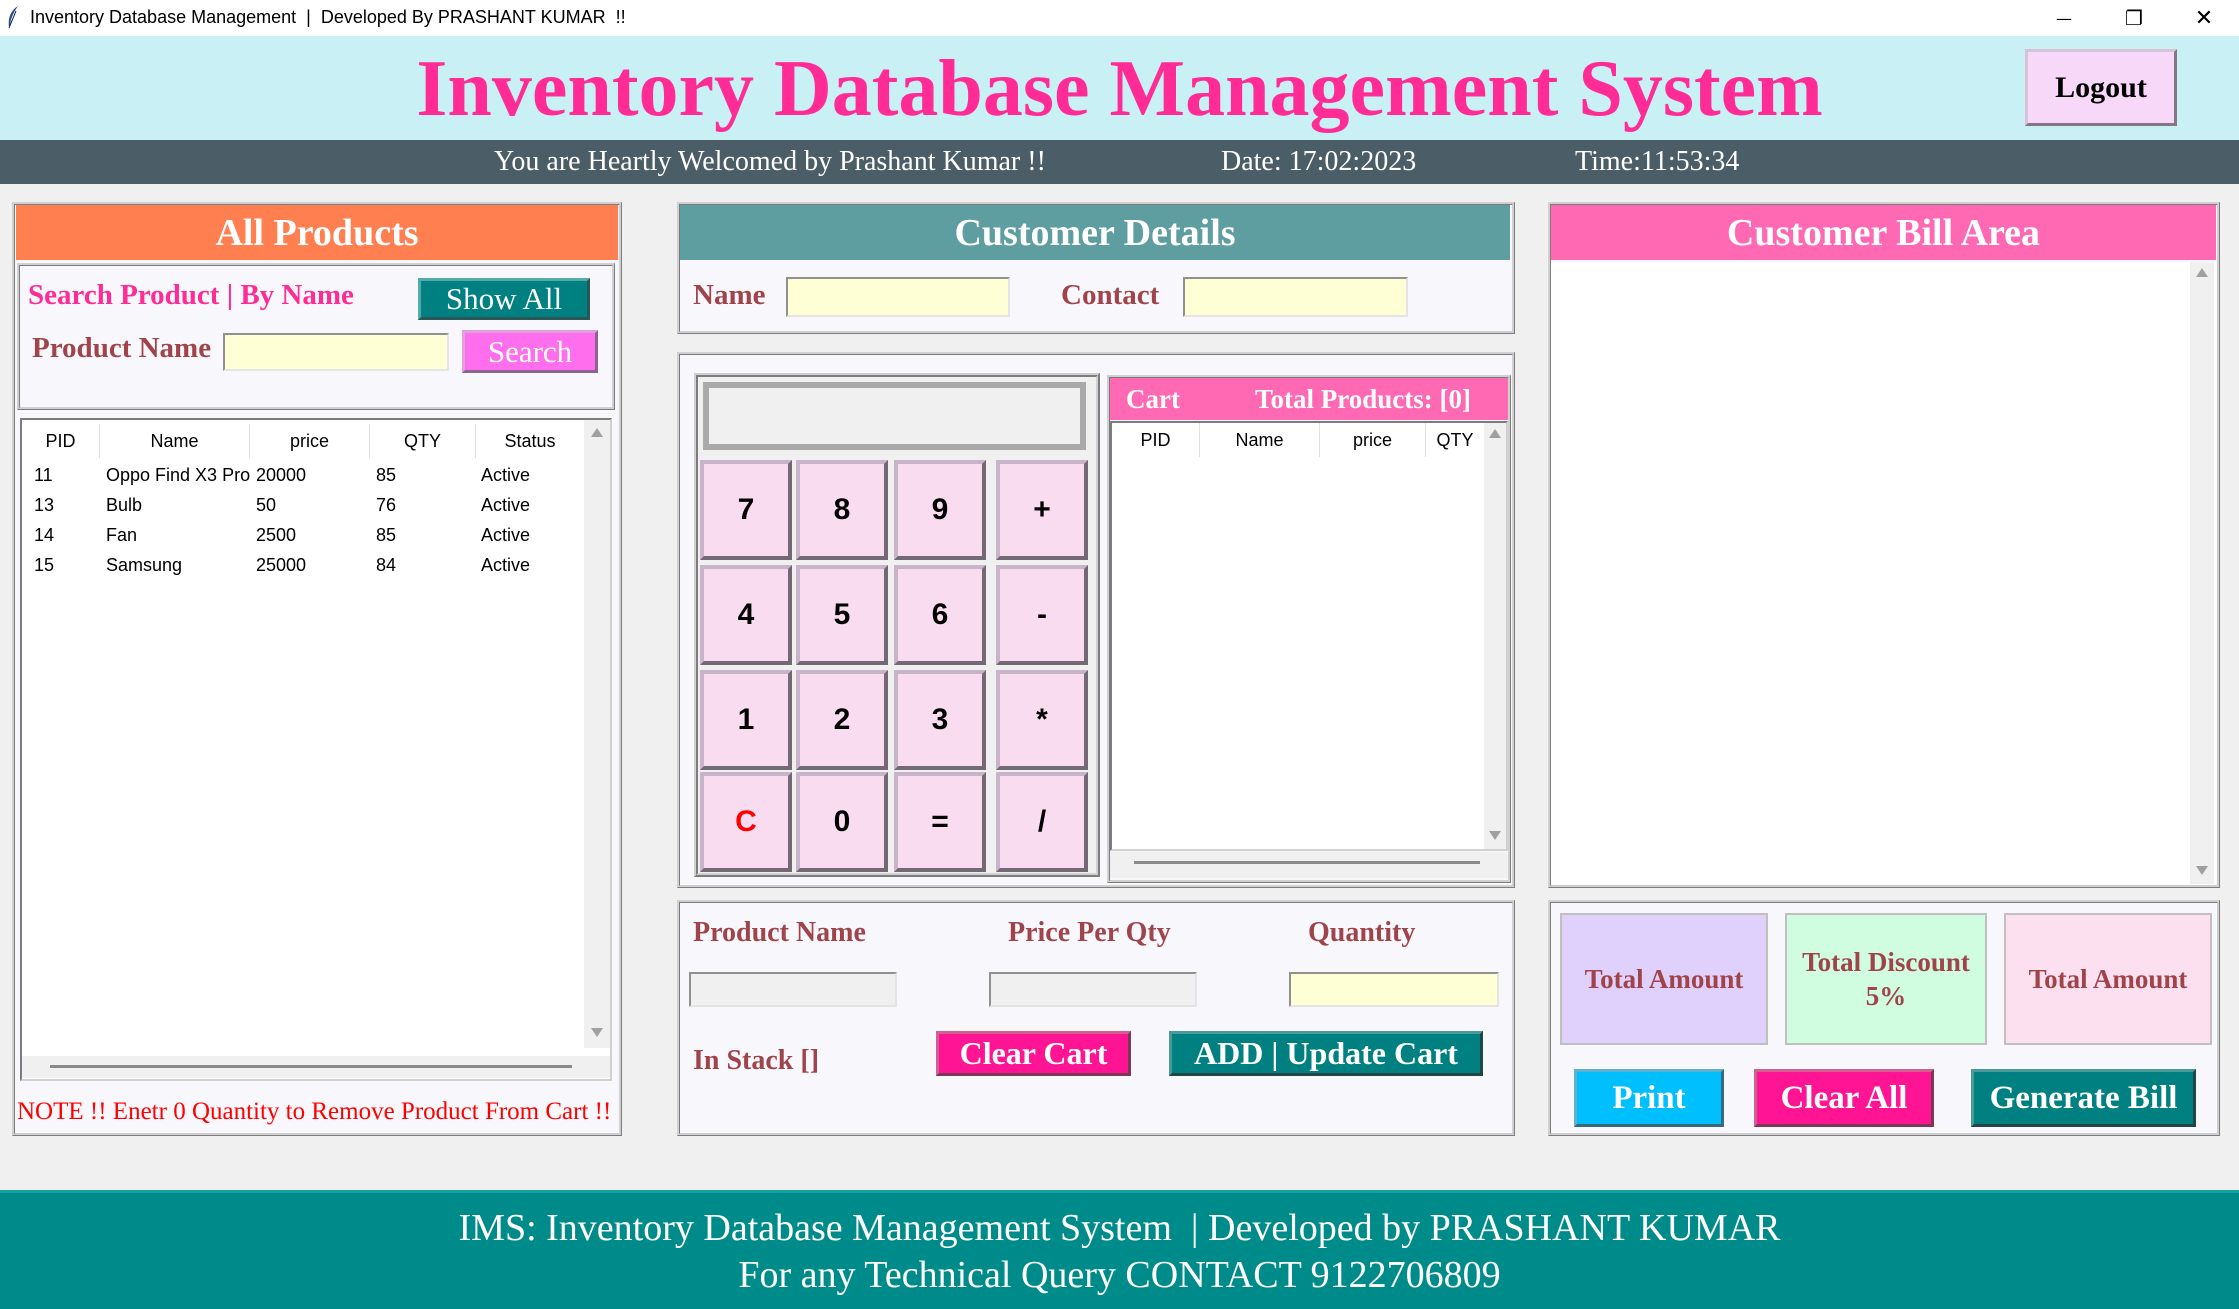  Describe the element at coordinates (746, 720) in the screenshot. I see `key-1: 1` at that location.